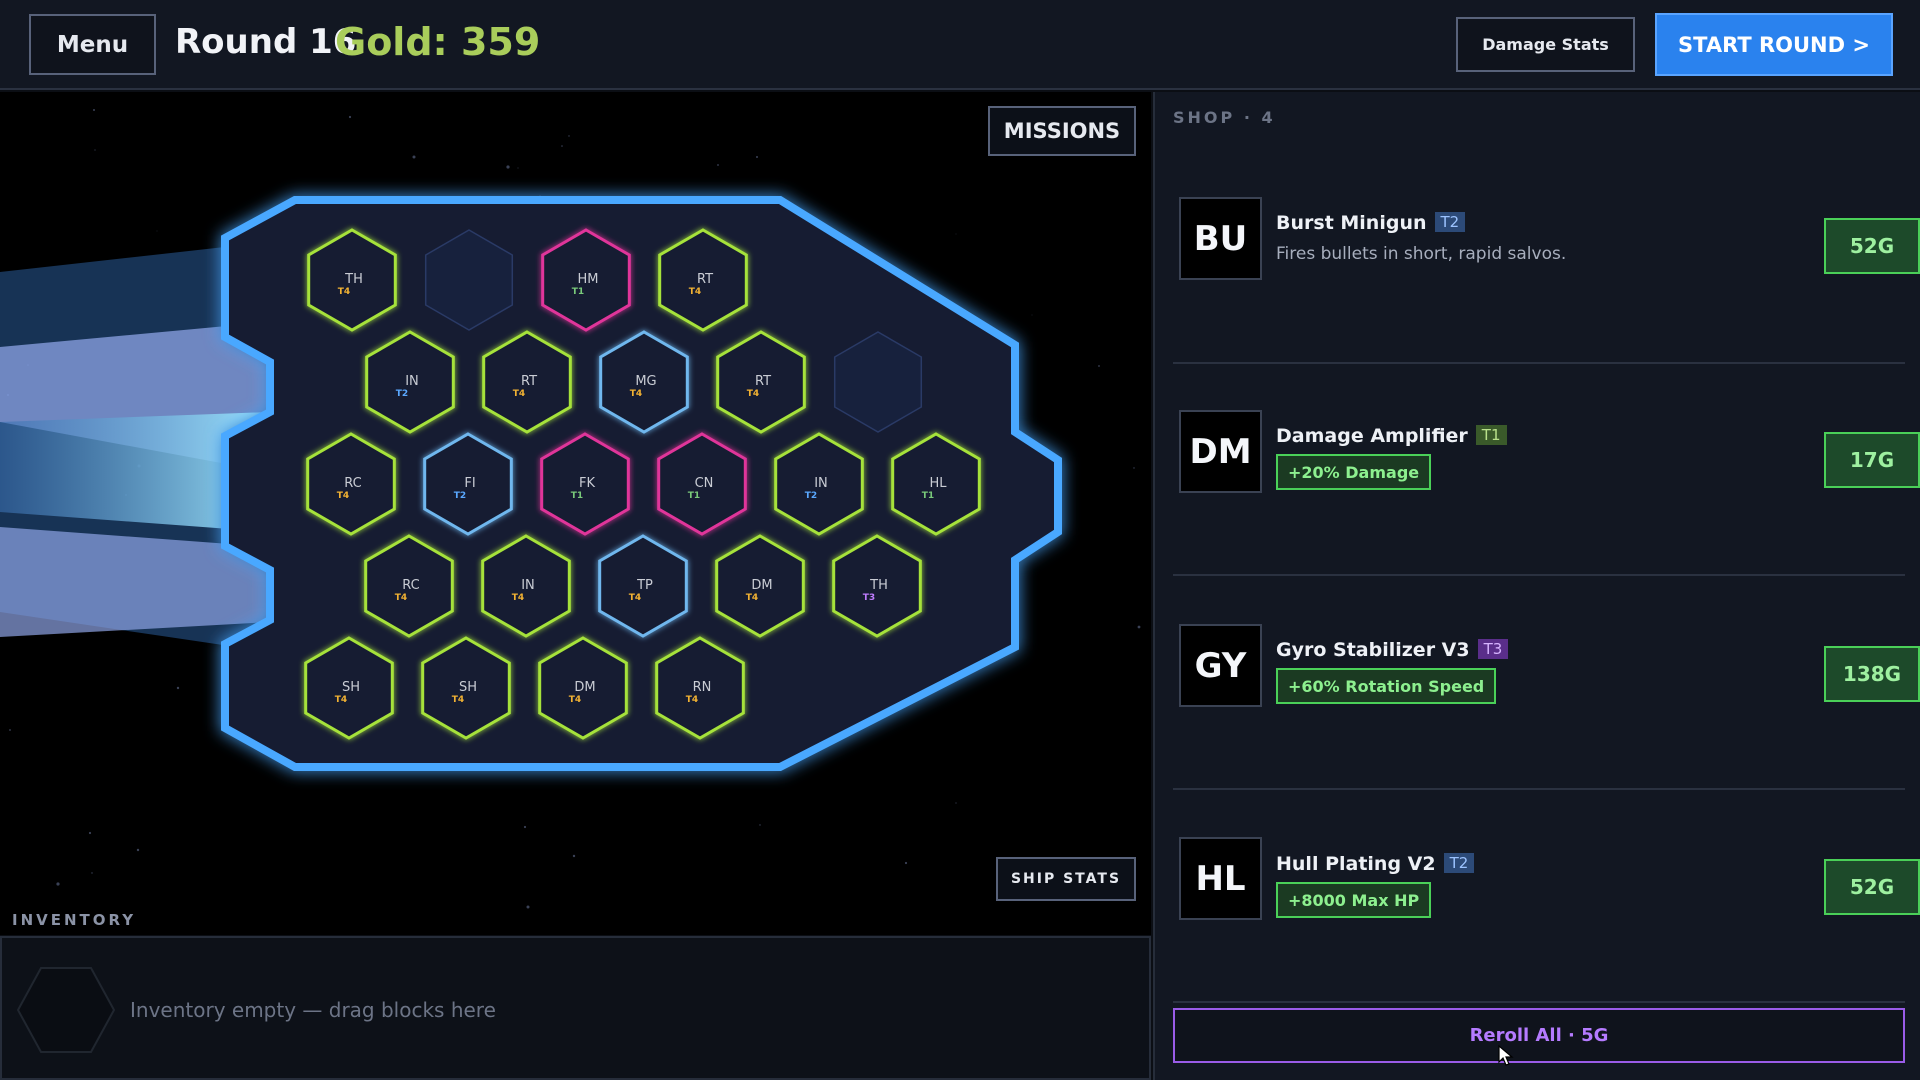 The width and height of the screenshot is (1920, 1080). What do you see at coordinates (1354, 900) in the screenshot?
I see `item-stat-tag: +8000 Max HP` at bounding box center [1354, 900].